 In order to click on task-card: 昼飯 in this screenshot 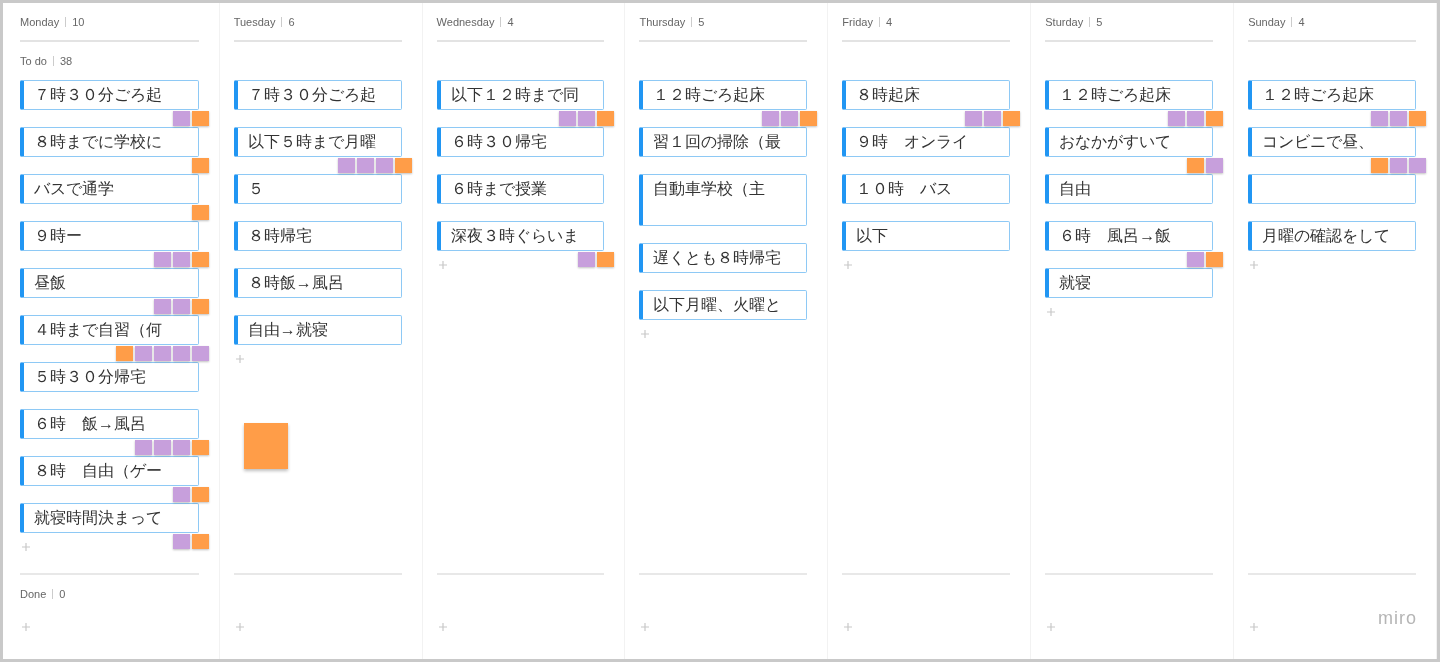, I will do `click(109, 283)`.